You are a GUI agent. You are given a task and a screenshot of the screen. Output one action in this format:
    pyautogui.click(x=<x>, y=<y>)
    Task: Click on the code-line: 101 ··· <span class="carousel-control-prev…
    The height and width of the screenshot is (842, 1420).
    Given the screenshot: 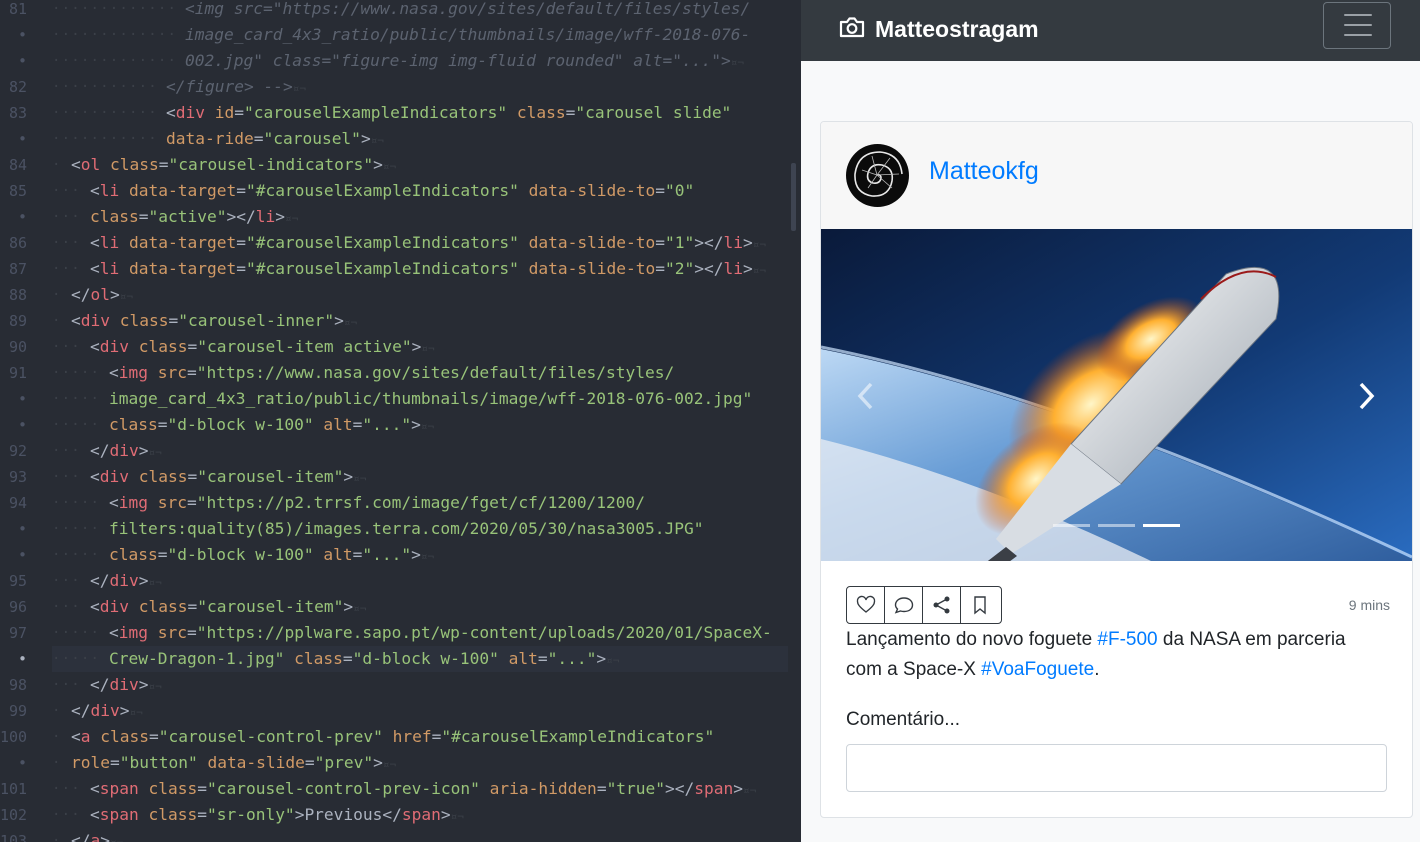 What is the action you would take?
    pyautogui.click(x=400, y=789)
    